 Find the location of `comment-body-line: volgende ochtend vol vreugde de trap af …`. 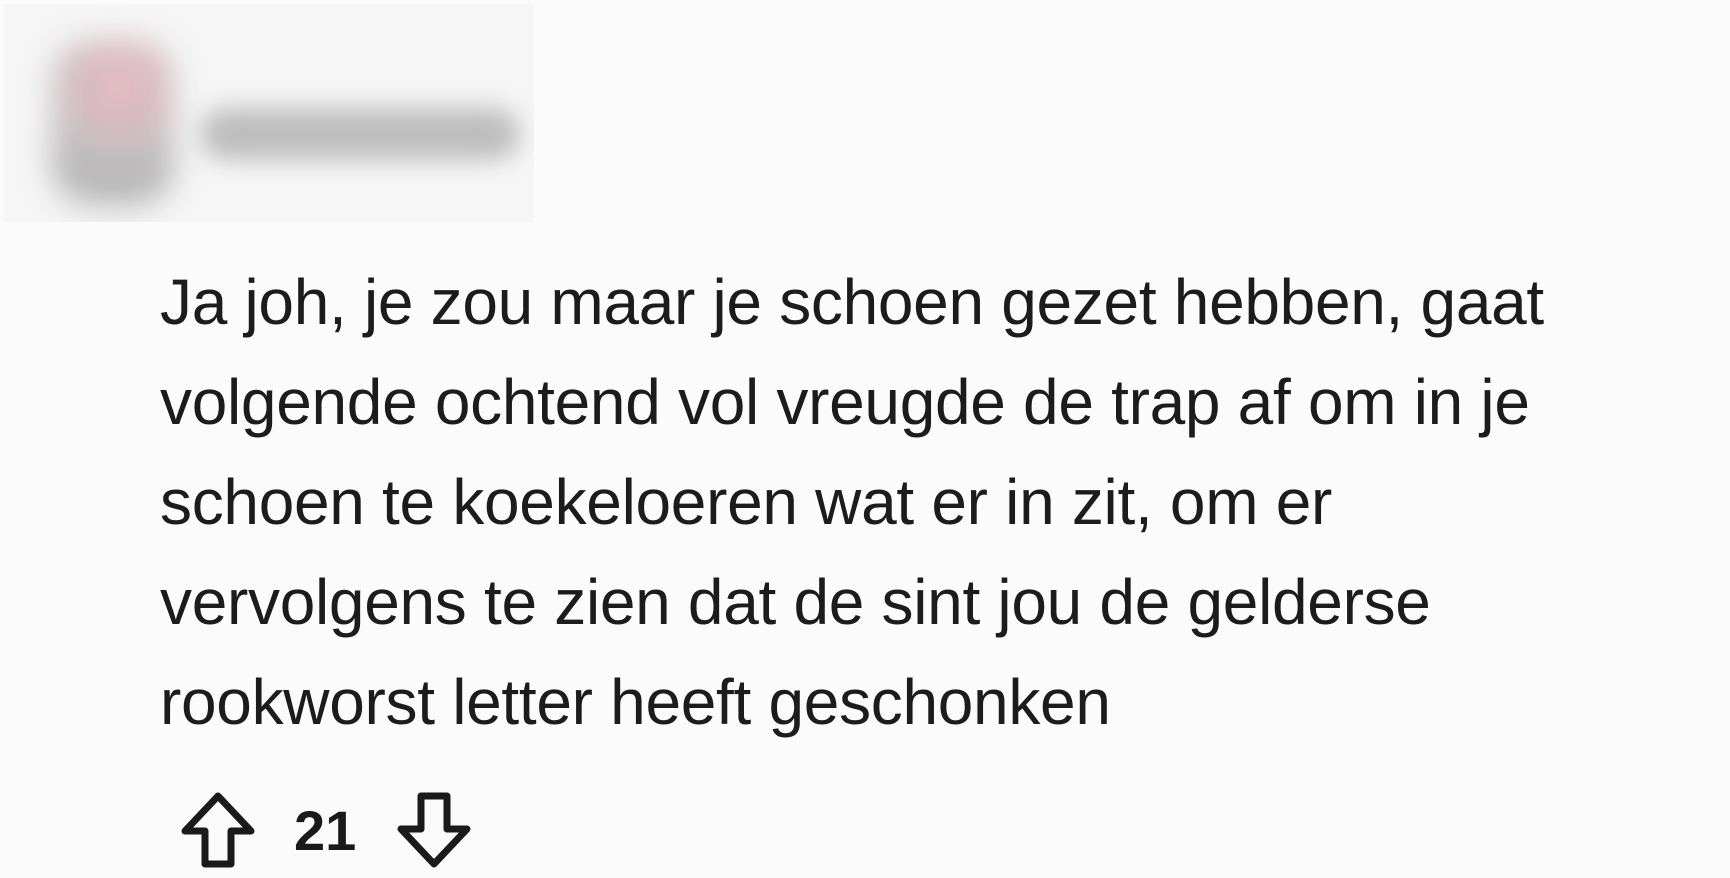

comment-body-line: volgende ochtend vol vreugde de trap af … is located at coordinates (845, 402).